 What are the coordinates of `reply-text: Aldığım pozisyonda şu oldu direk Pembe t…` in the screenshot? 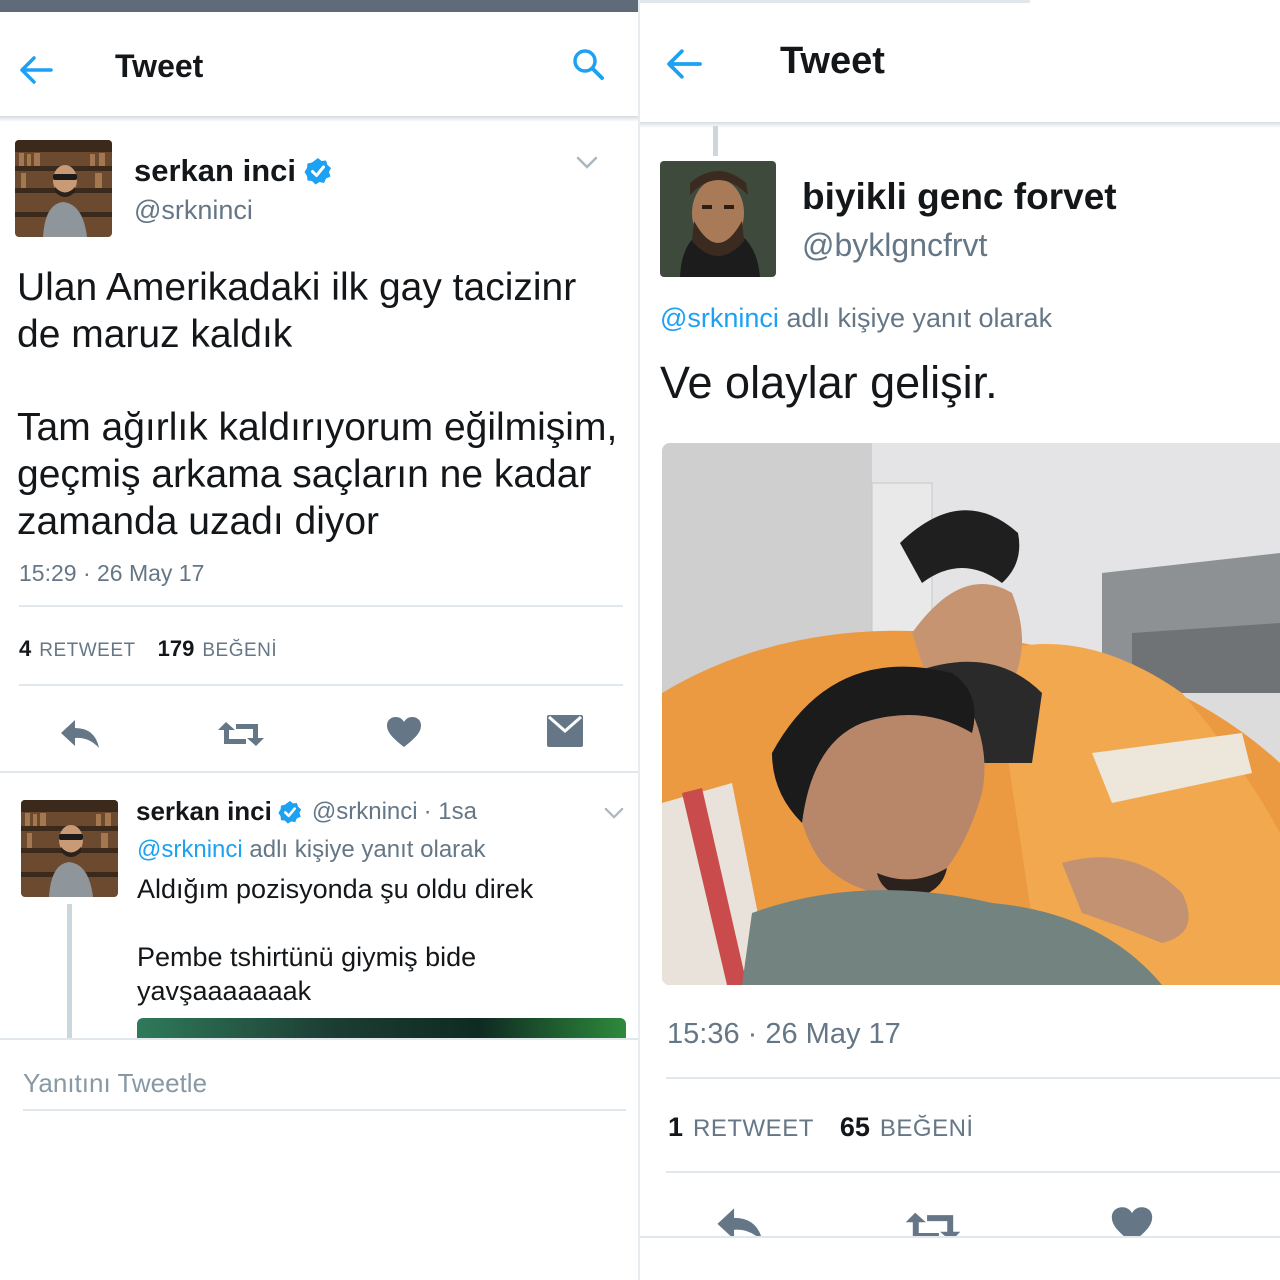 It's located at (382, 940).